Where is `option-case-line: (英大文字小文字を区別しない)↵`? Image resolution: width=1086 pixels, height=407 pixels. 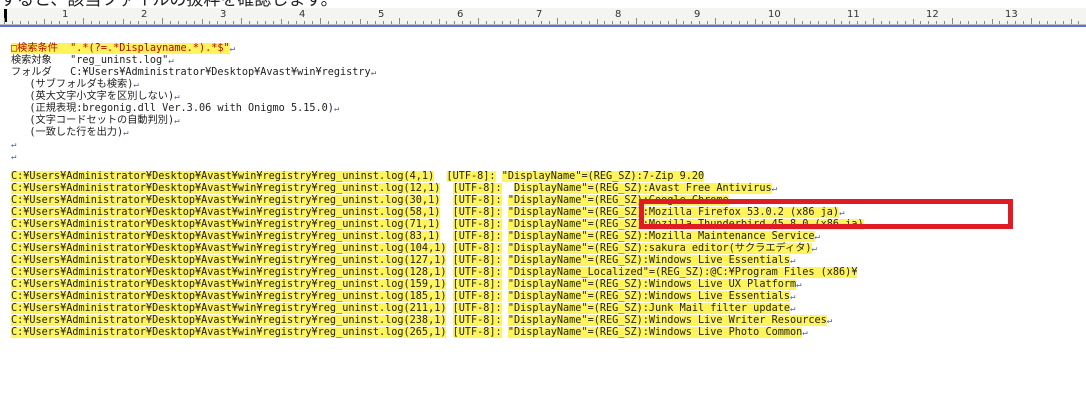
option-case-line: (英大文字小文字を区別しない)↵ is located at coordinates (95, 96).